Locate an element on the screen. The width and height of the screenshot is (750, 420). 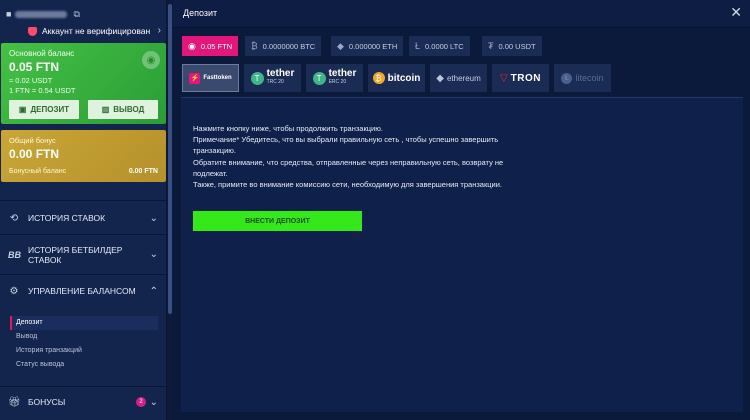
submenu-transaction-history: История транзакций is located at coordinates (84, 351).